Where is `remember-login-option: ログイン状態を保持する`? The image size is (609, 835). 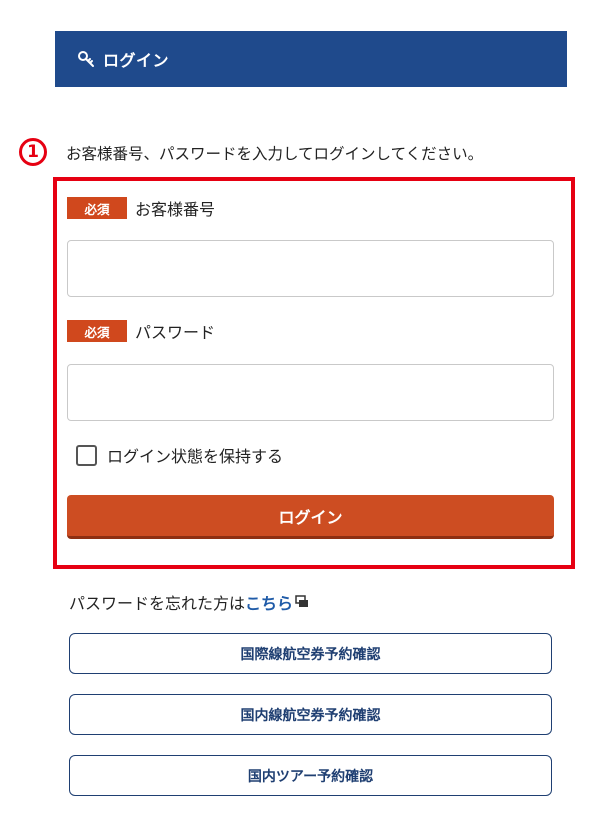 remember-login-option: ログイン状態を保持する is located at coordinates (179, 455).